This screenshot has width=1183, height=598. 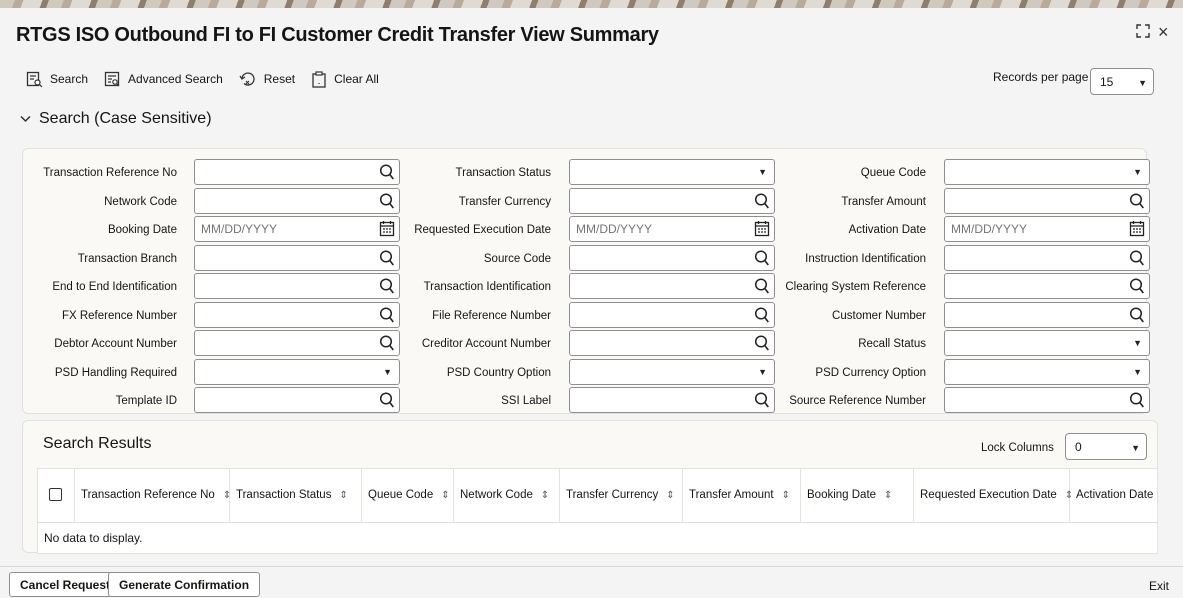 I want to click on search-section-title: Search (Case Sensitive), so click(x=125, y=118).